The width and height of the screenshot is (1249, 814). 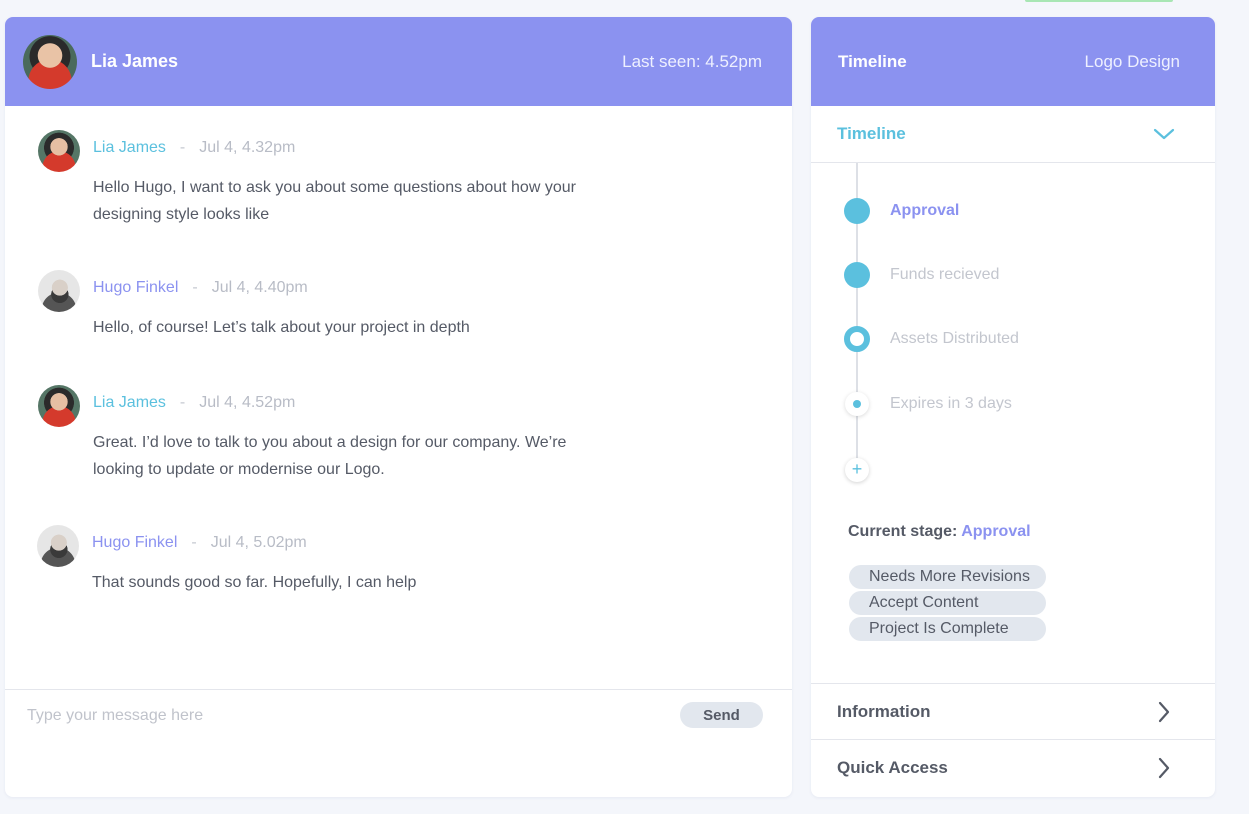 What do you see at coordinates (944, 275) in the screenshot?
I see `timeline-step-label: Funds recieved` at bounding box center [944, 275].